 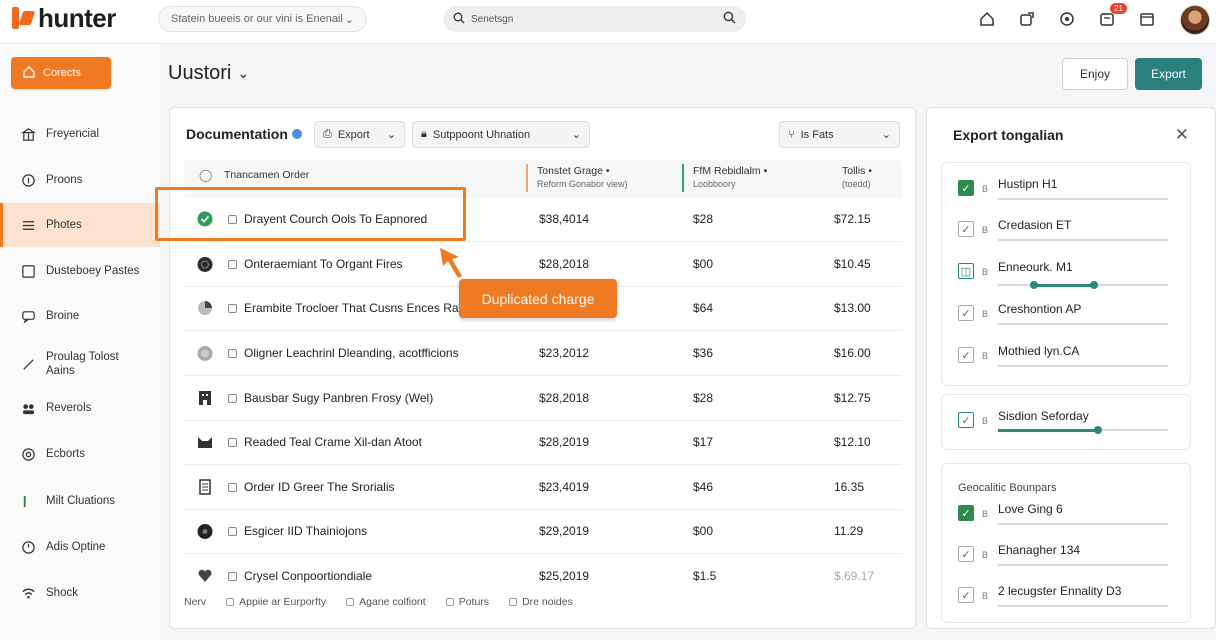 What do you see at coordinates (467, 602) in the screenshot?
I see `footer-filter: Poturs` at bounding box center [467, 602].